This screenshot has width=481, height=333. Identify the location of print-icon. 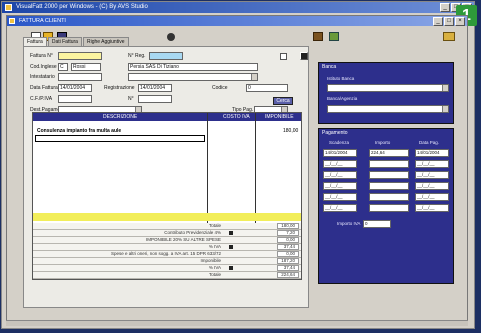
(171, 37).